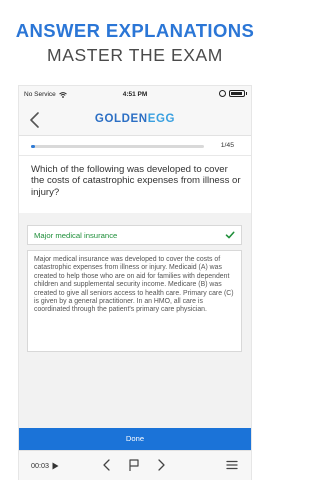  What do you see at coordinates (117, 146) in the screenshot?
I see `progress-track` at bounding box center [117, 146].